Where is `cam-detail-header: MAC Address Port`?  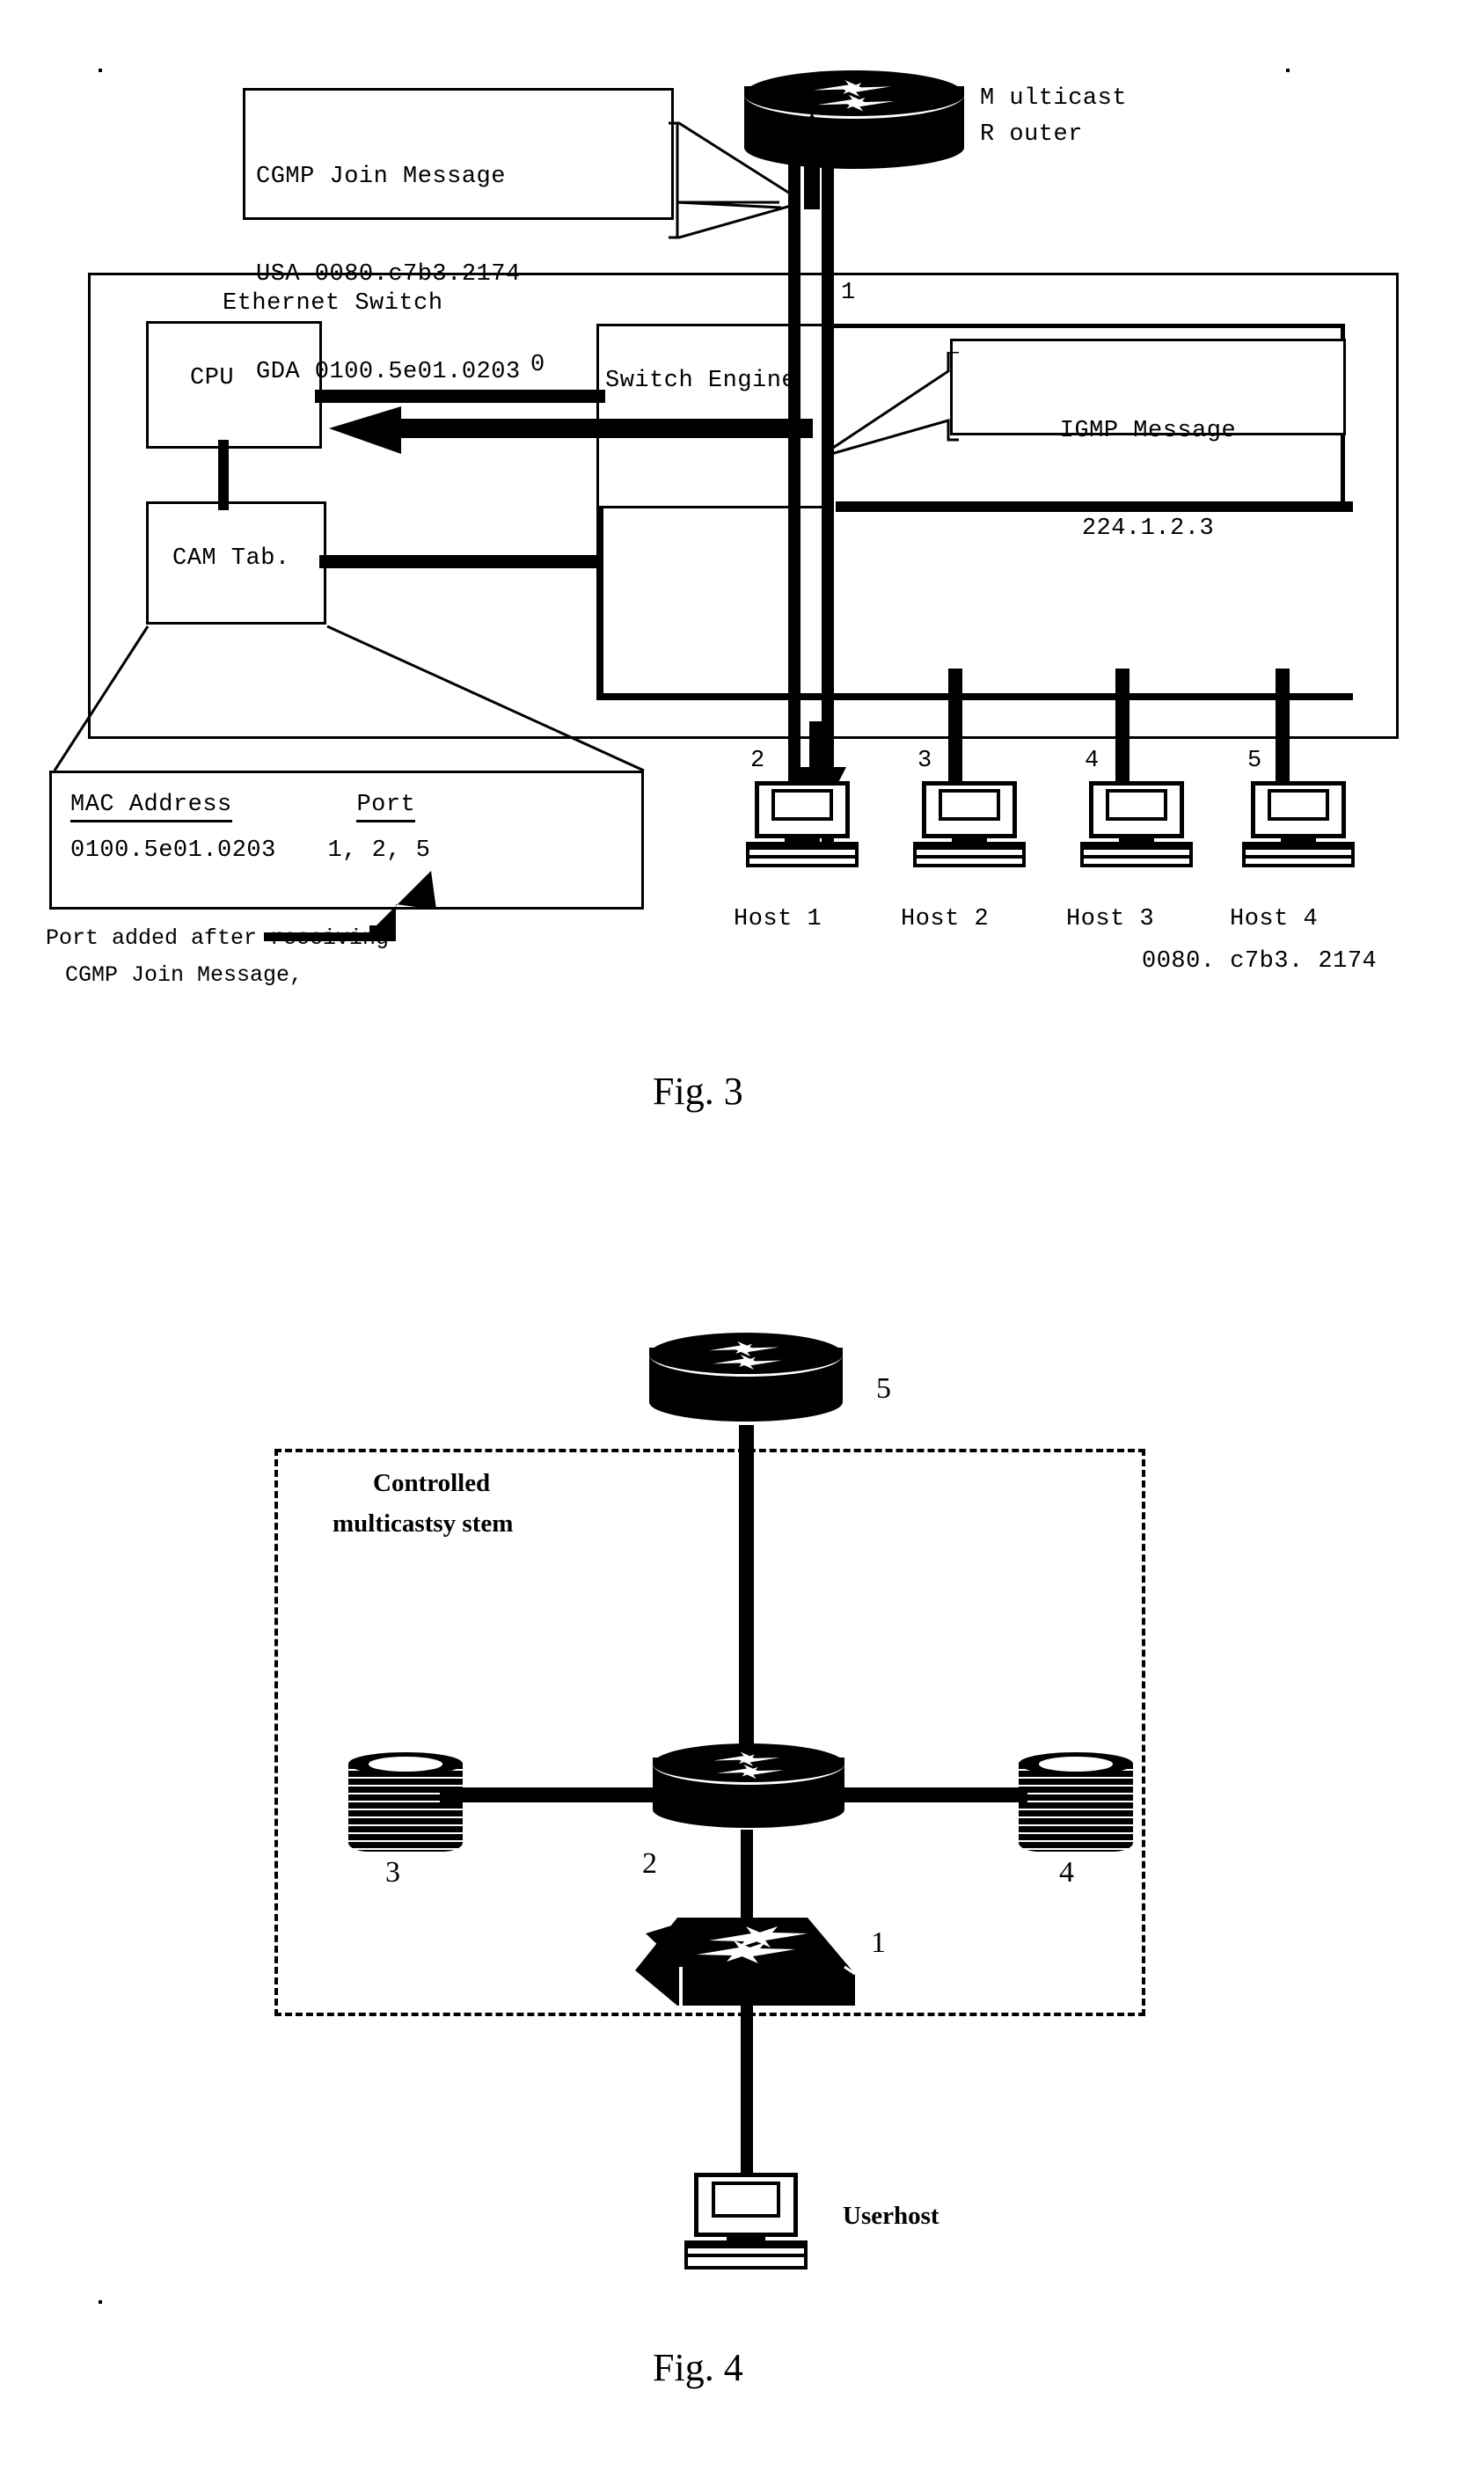 cam-detail-header: MAC Address Port is located at coordinates (351, 807).